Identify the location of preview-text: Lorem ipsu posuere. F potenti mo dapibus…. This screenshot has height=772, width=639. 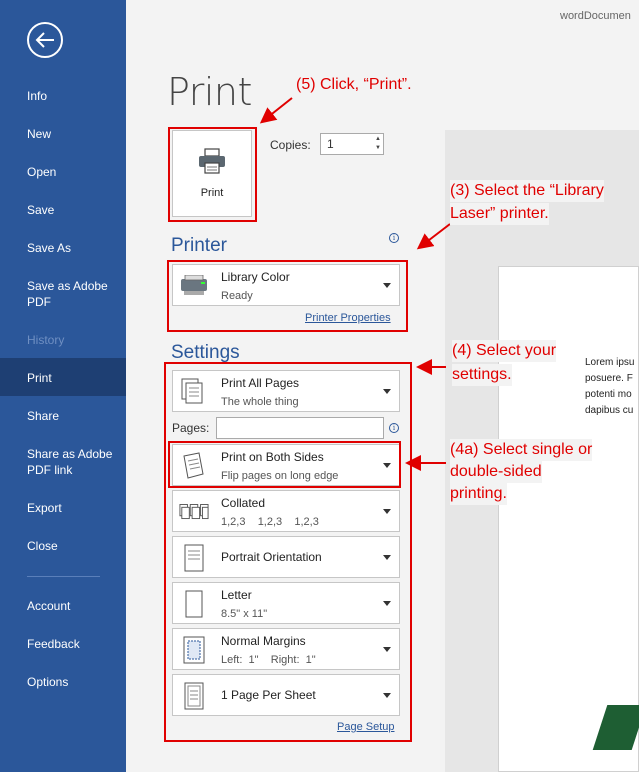
(610, 386).